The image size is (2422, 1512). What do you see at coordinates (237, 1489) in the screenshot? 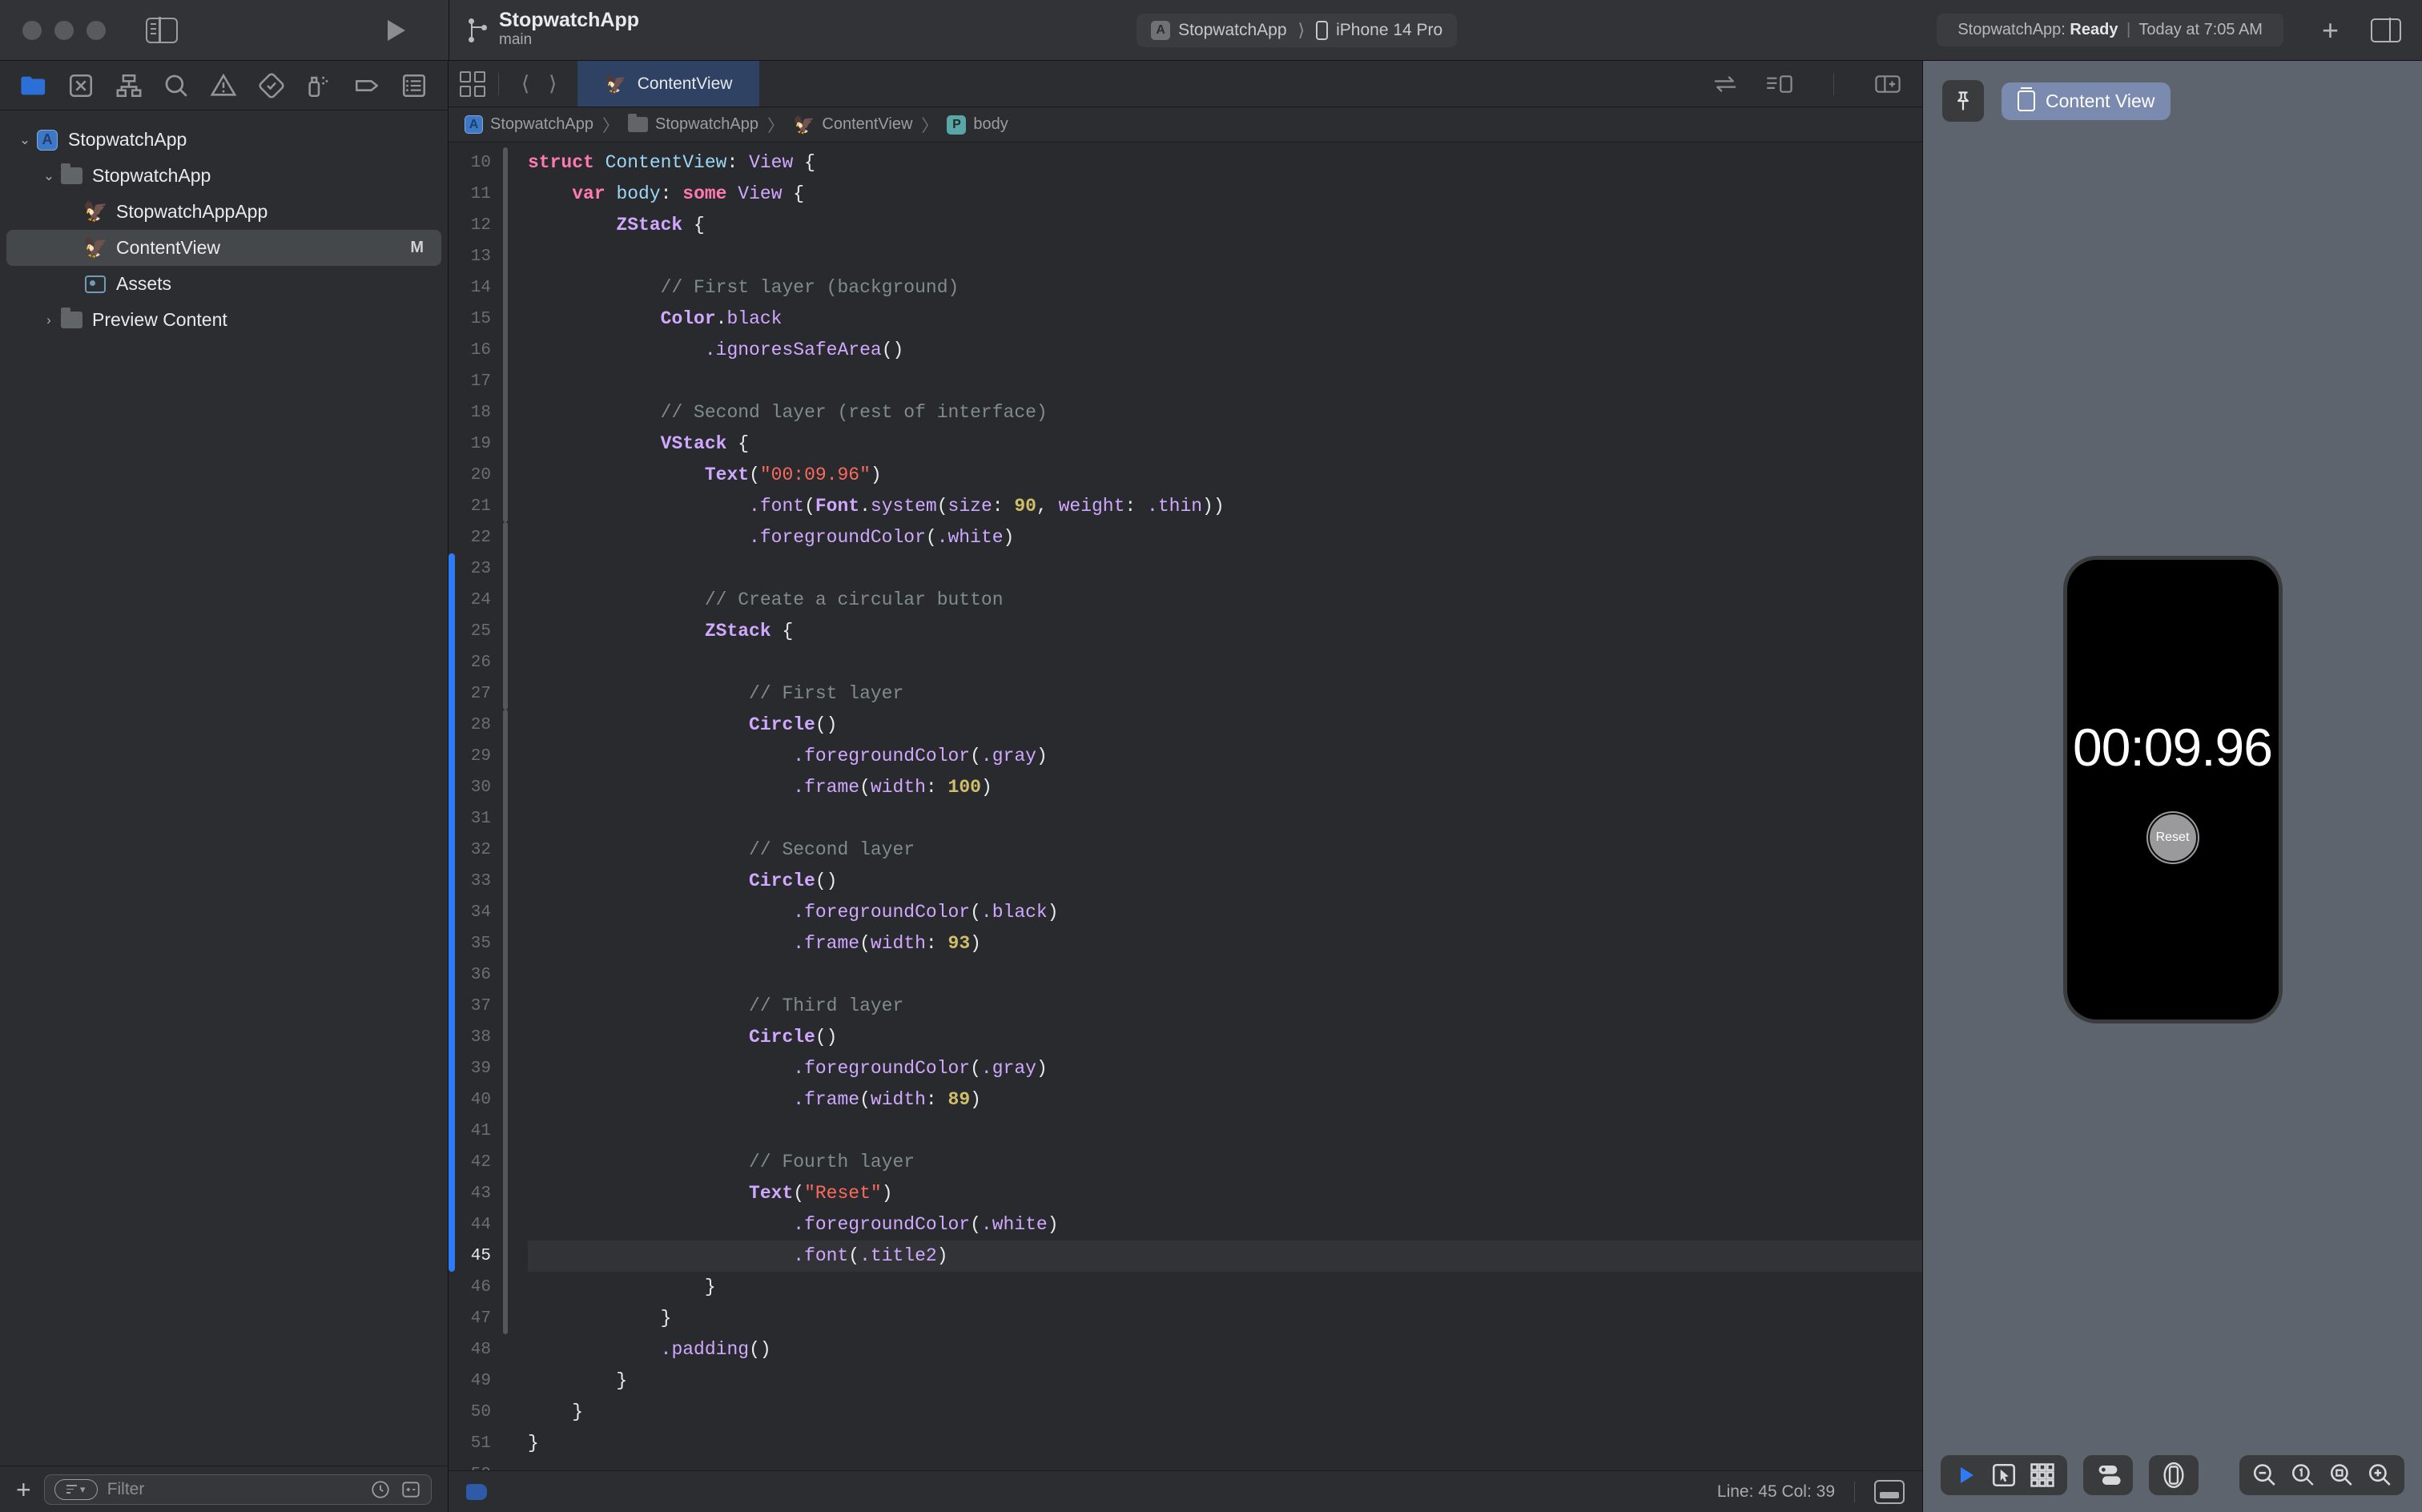
I see `filter-input: ▾ Filter` at bounding box center [237, 1489].